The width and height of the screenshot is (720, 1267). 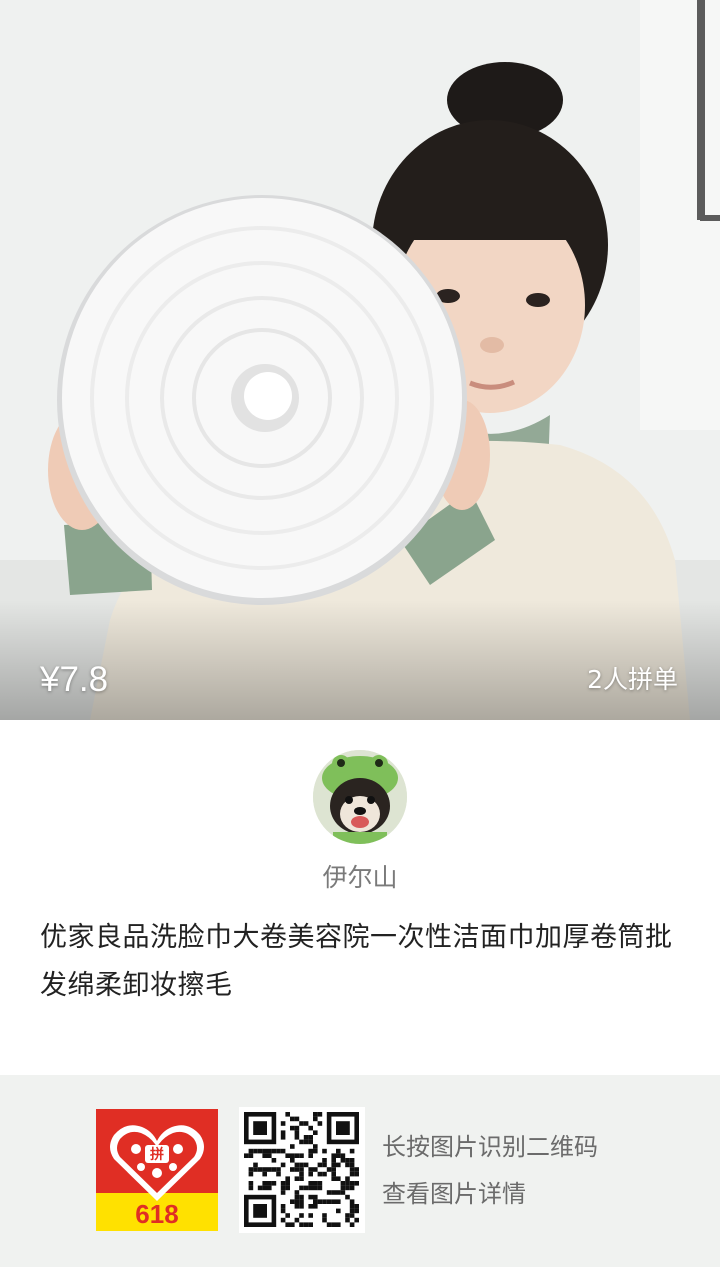 What do you see at coordinates (157, 1154) in the screenshot?
I see `logo-center-char: 拼` at bounding box center [157, 1154].